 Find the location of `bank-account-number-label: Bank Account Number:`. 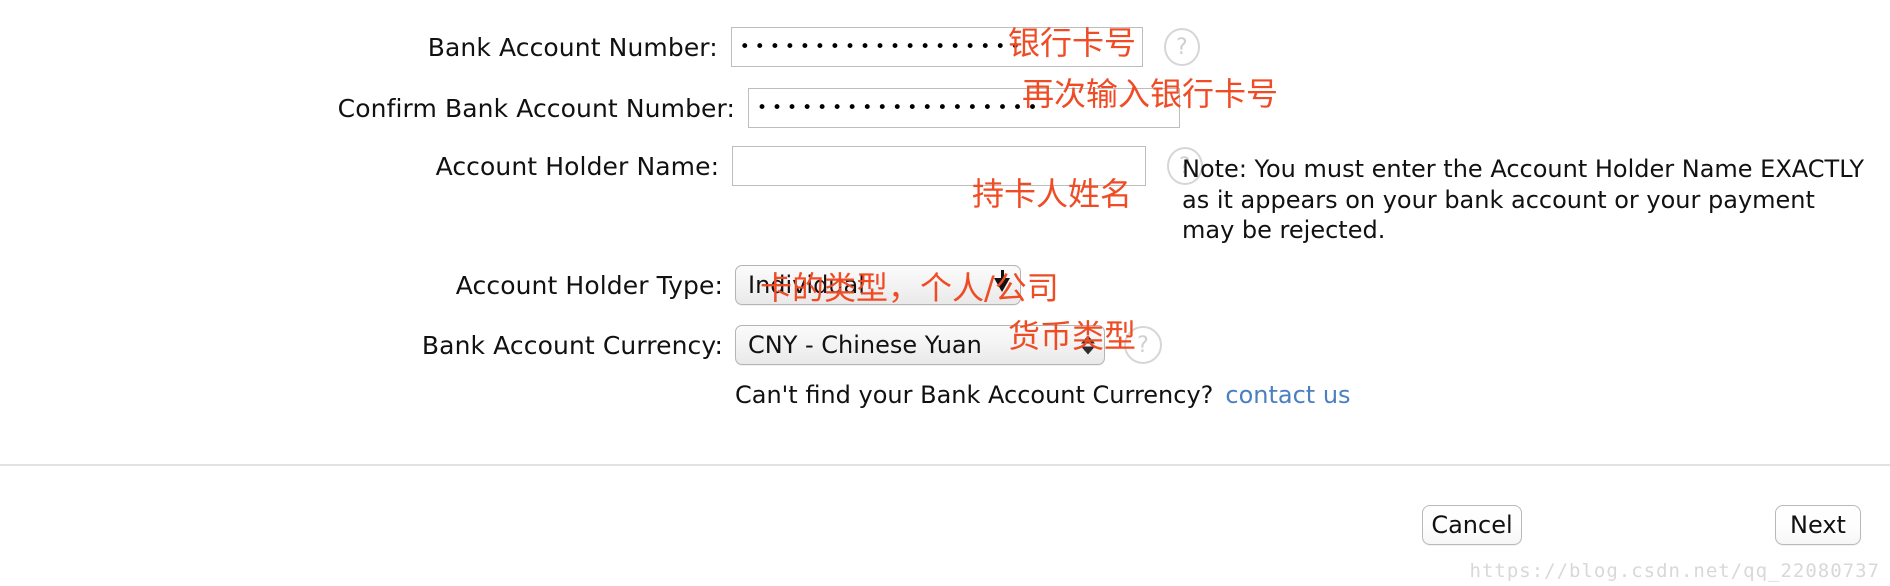

bank-account-number-label: Bank Account Number: is located at coordinates (572, 47).